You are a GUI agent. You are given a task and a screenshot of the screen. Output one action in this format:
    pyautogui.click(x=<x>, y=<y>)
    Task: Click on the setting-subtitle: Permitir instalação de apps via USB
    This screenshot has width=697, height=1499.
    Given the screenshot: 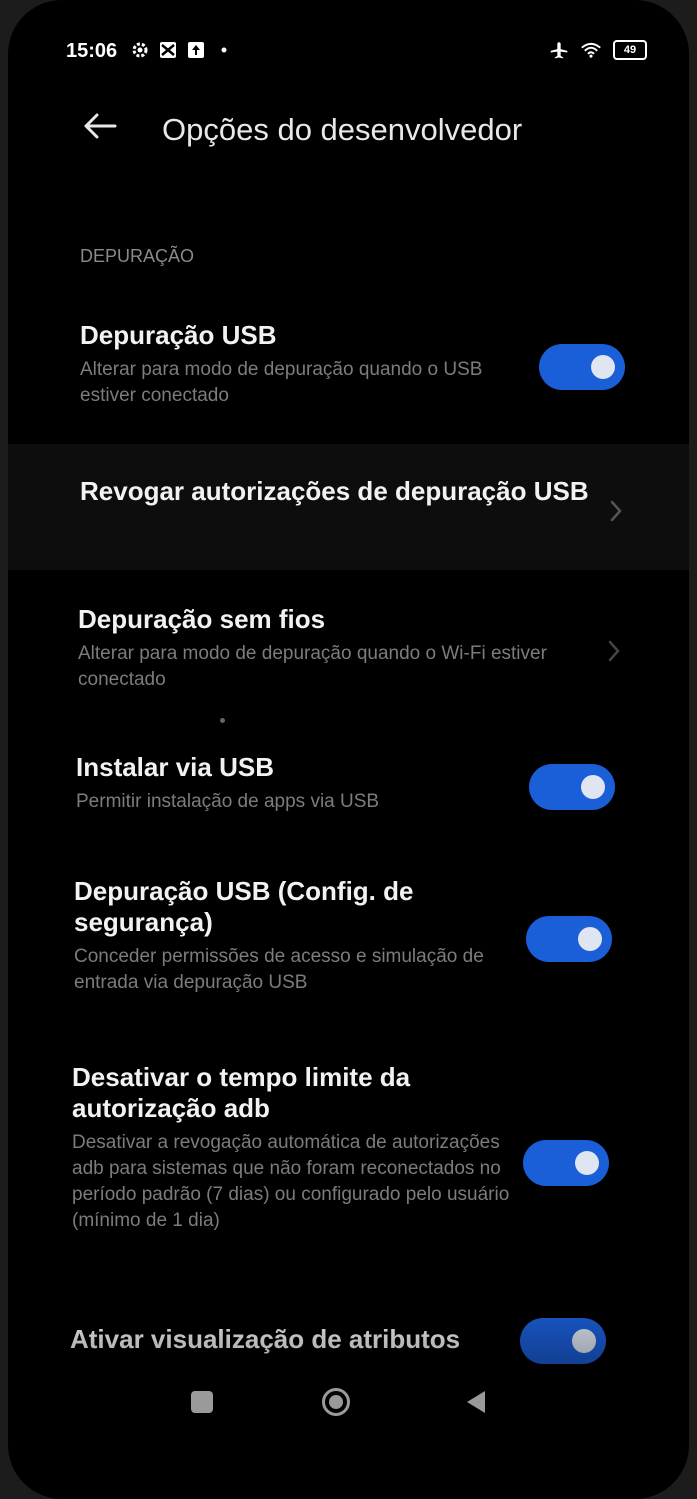 What is the action you would take?
    pyautogui.click(x=228, y=801)
    